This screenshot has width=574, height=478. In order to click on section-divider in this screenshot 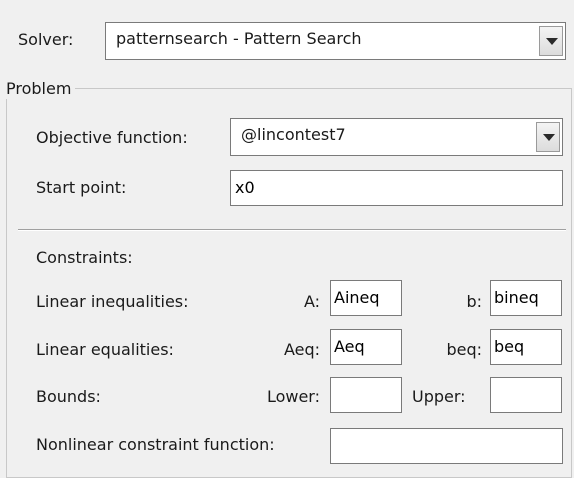, I will do `click(292, 230)`.